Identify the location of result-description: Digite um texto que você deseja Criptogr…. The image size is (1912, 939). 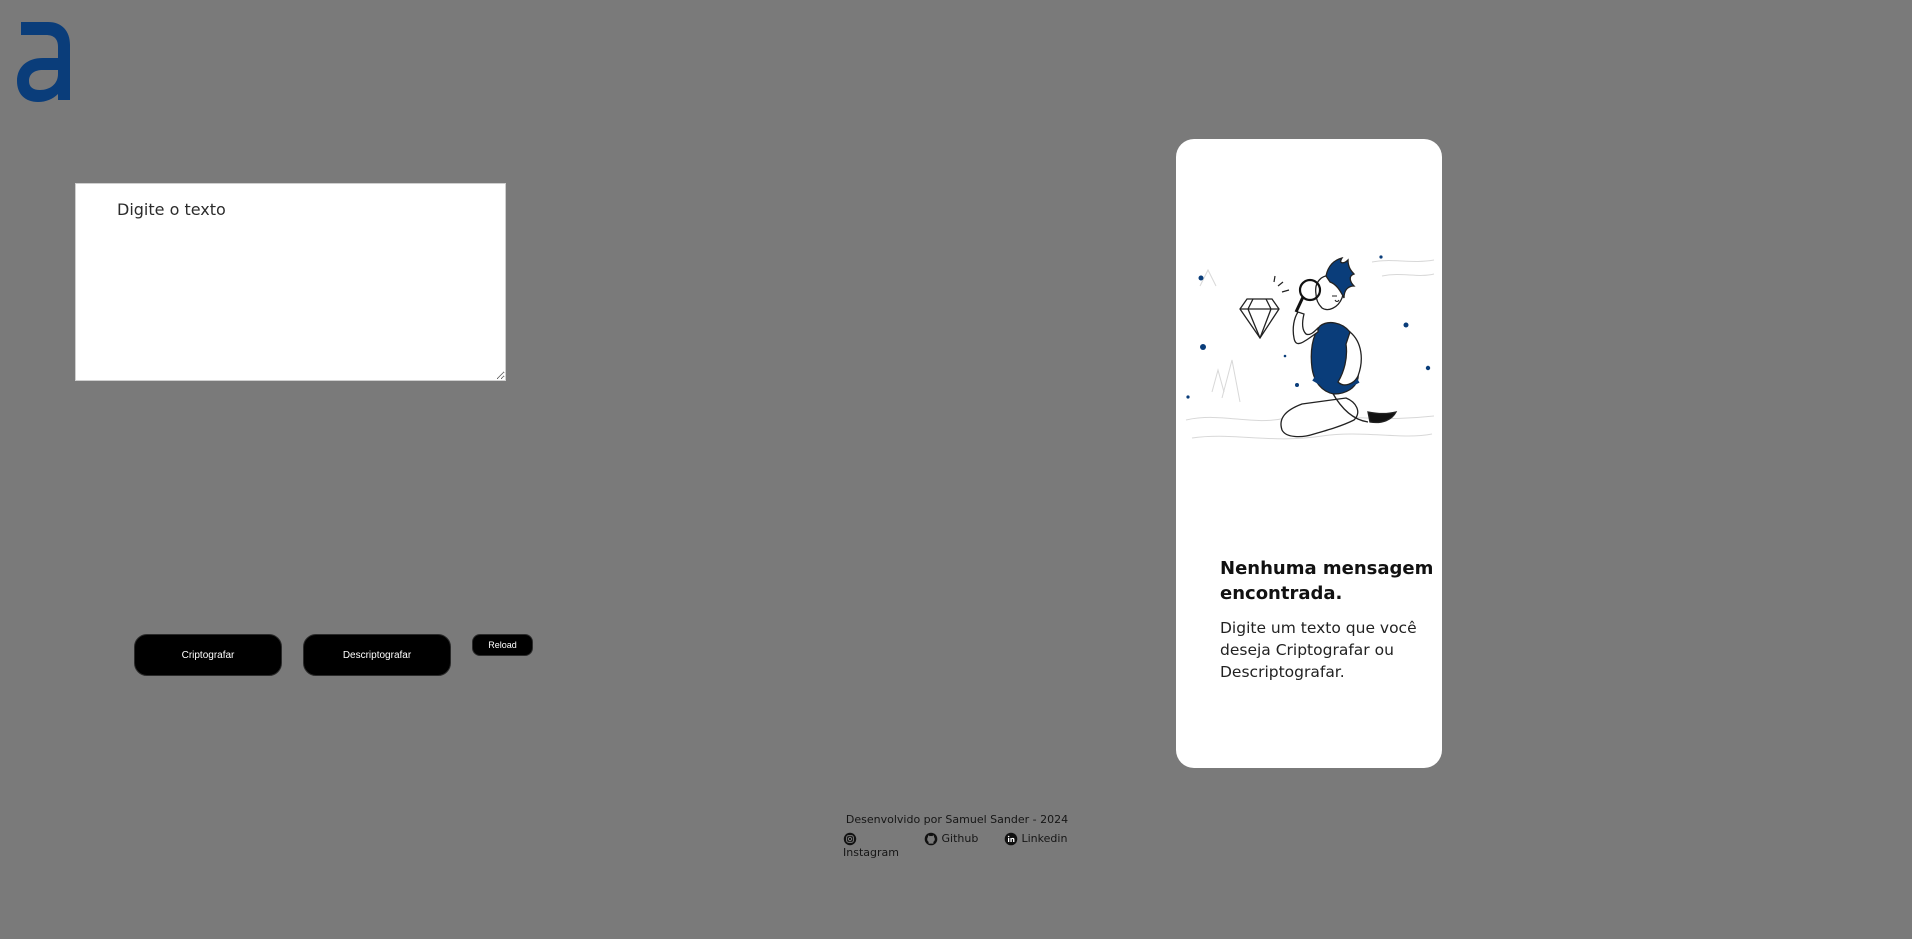
(1318, 650).